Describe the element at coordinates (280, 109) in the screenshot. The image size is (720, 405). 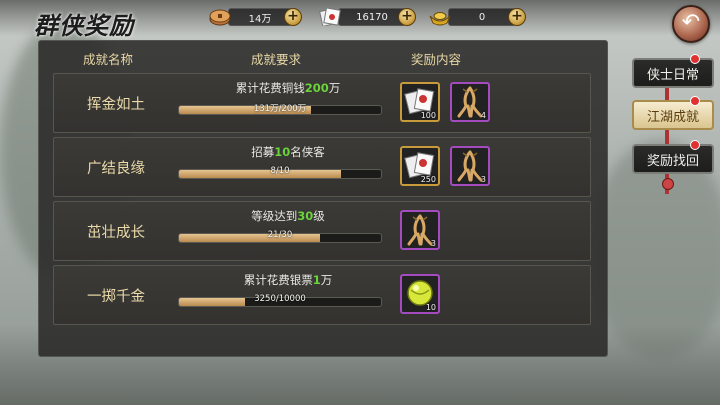
I see `progress-text: 131万/200万` at that location.